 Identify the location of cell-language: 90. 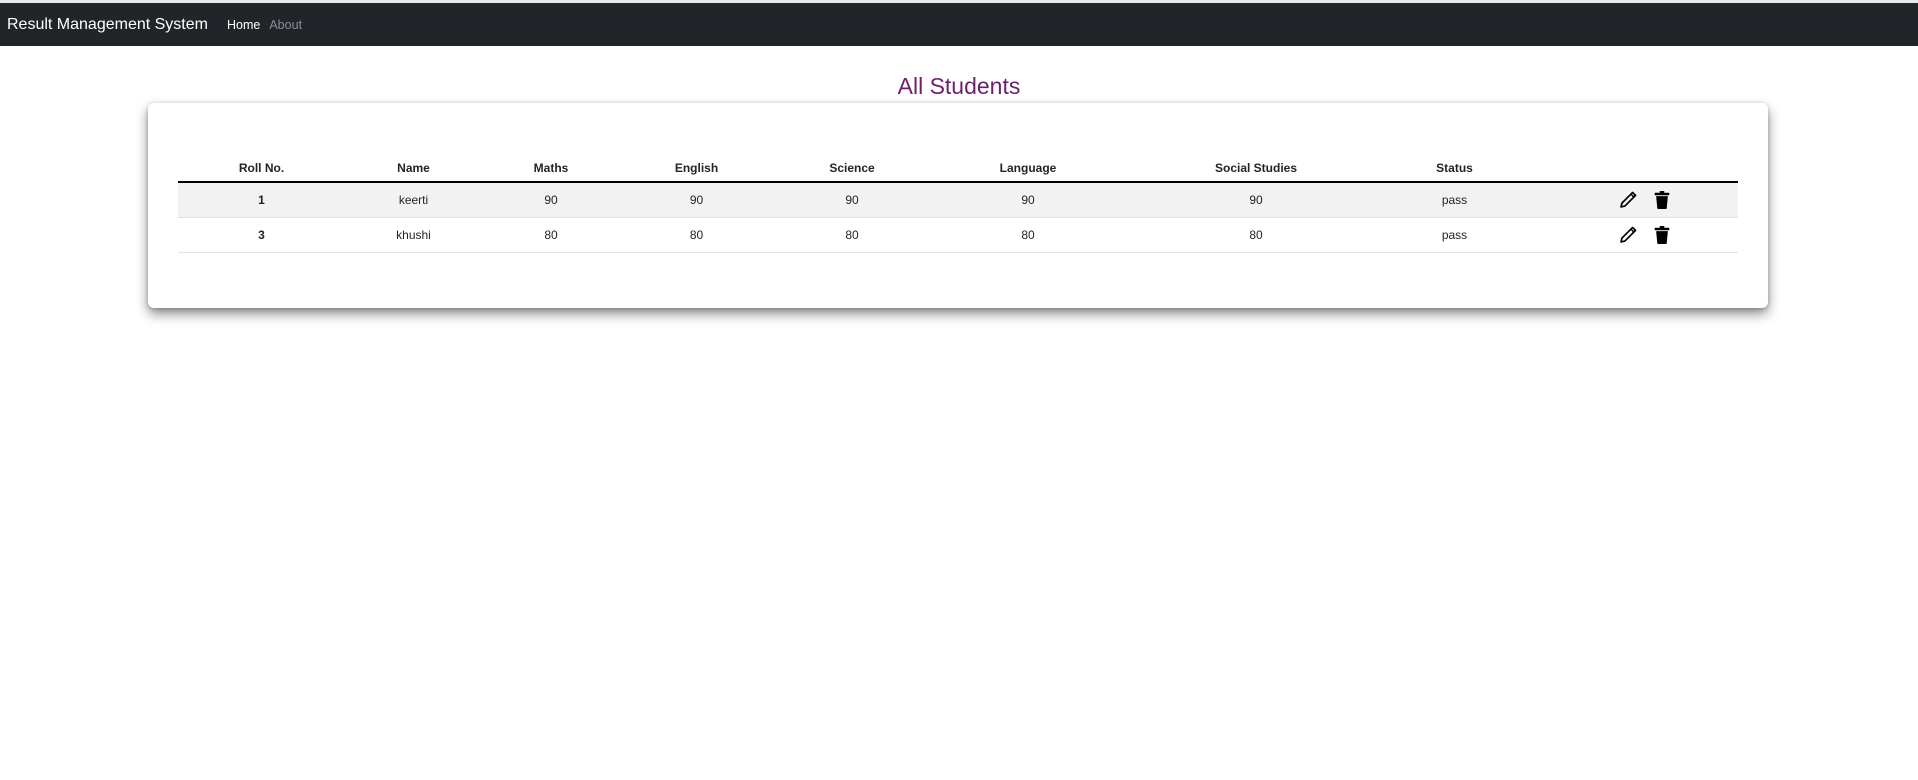
(1028, 200).